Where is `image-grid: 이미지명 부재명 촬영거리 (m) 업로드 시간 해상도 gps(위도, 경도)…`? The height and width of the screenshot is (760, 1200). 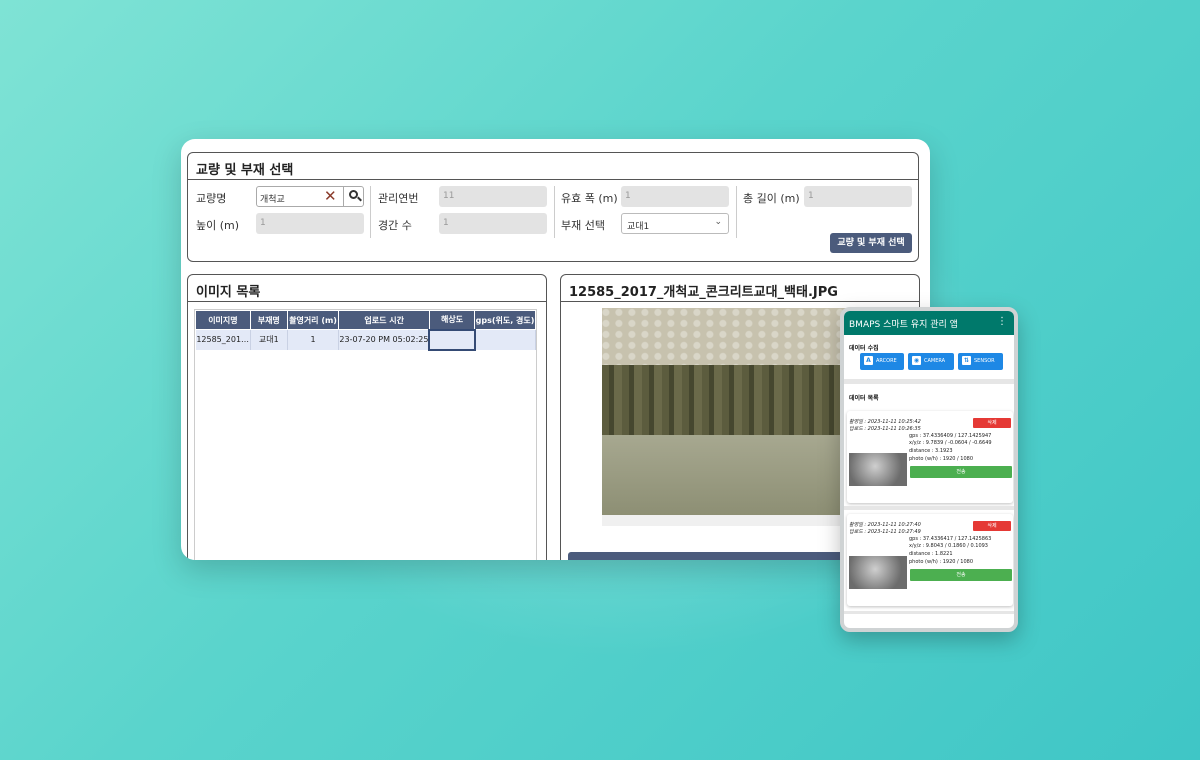
image-grid: 이미지명 부재명 촬영거리 (m) 업로드 시간 해상도 gps(위도, 경도)… is located at coordinates (365, 434).